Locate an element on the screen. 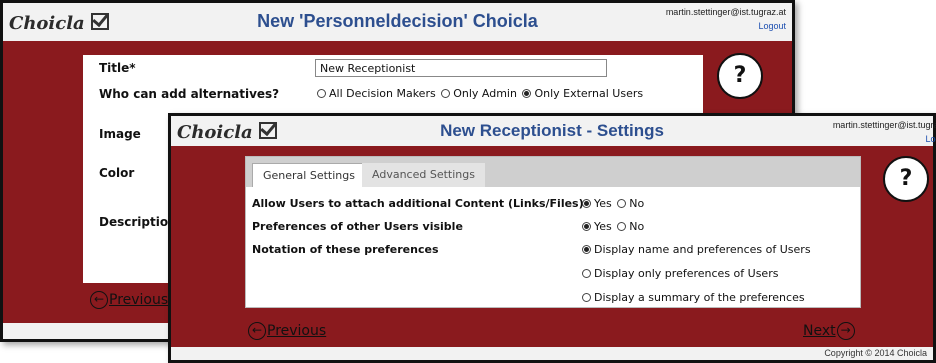  color-label: Color is located at coordinates (117, 173).